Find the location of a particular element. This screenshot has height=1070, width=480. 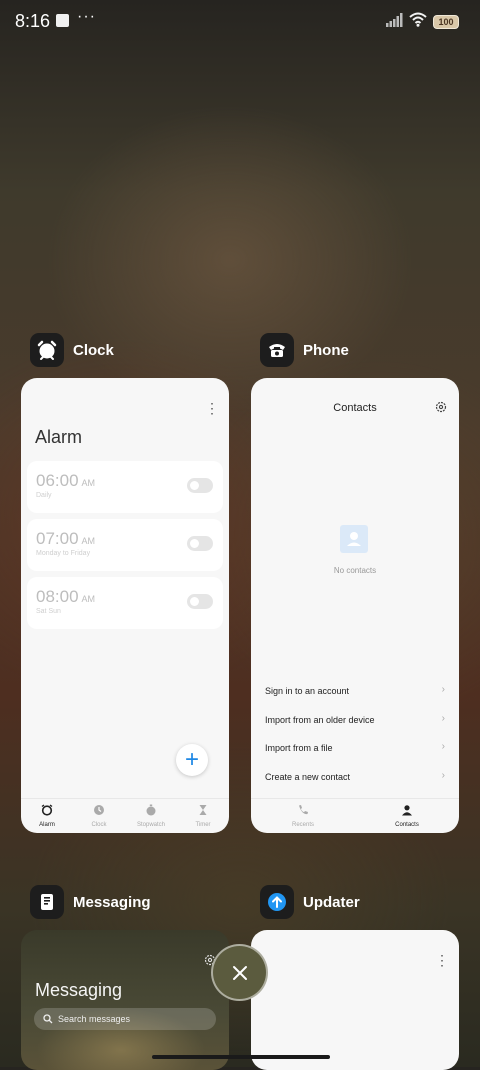

tab-clock-label: Clock is located at coordinates (99, 825).